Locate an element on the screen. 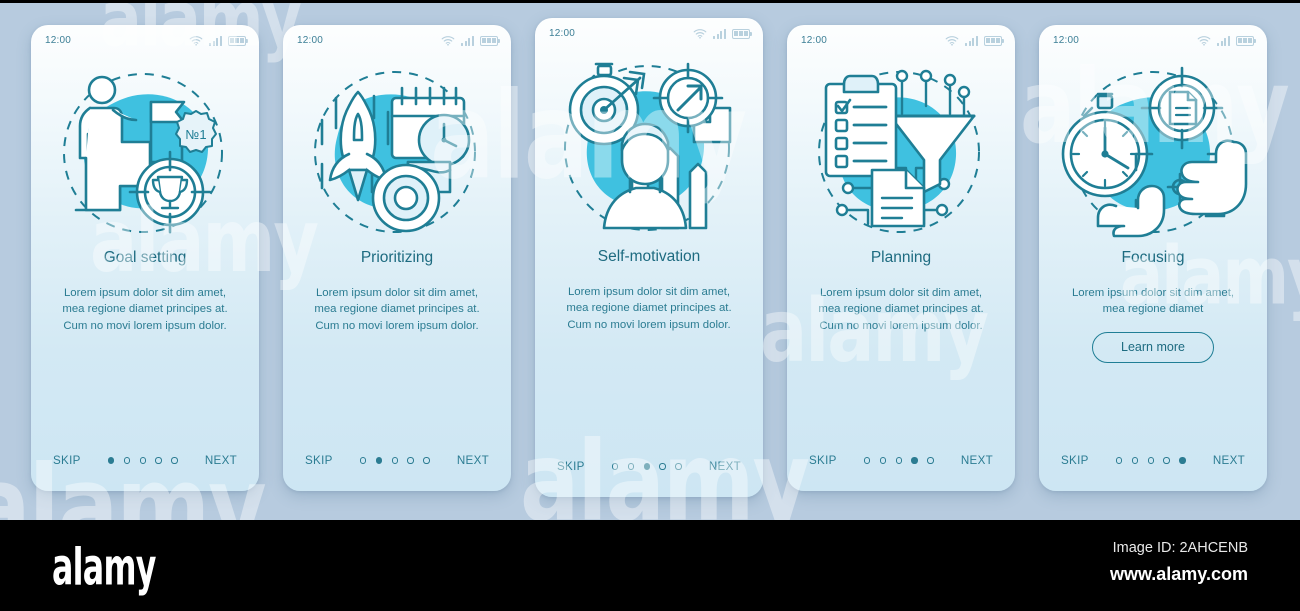  page-title: Prioritizing is located at coordinates (397, 257).